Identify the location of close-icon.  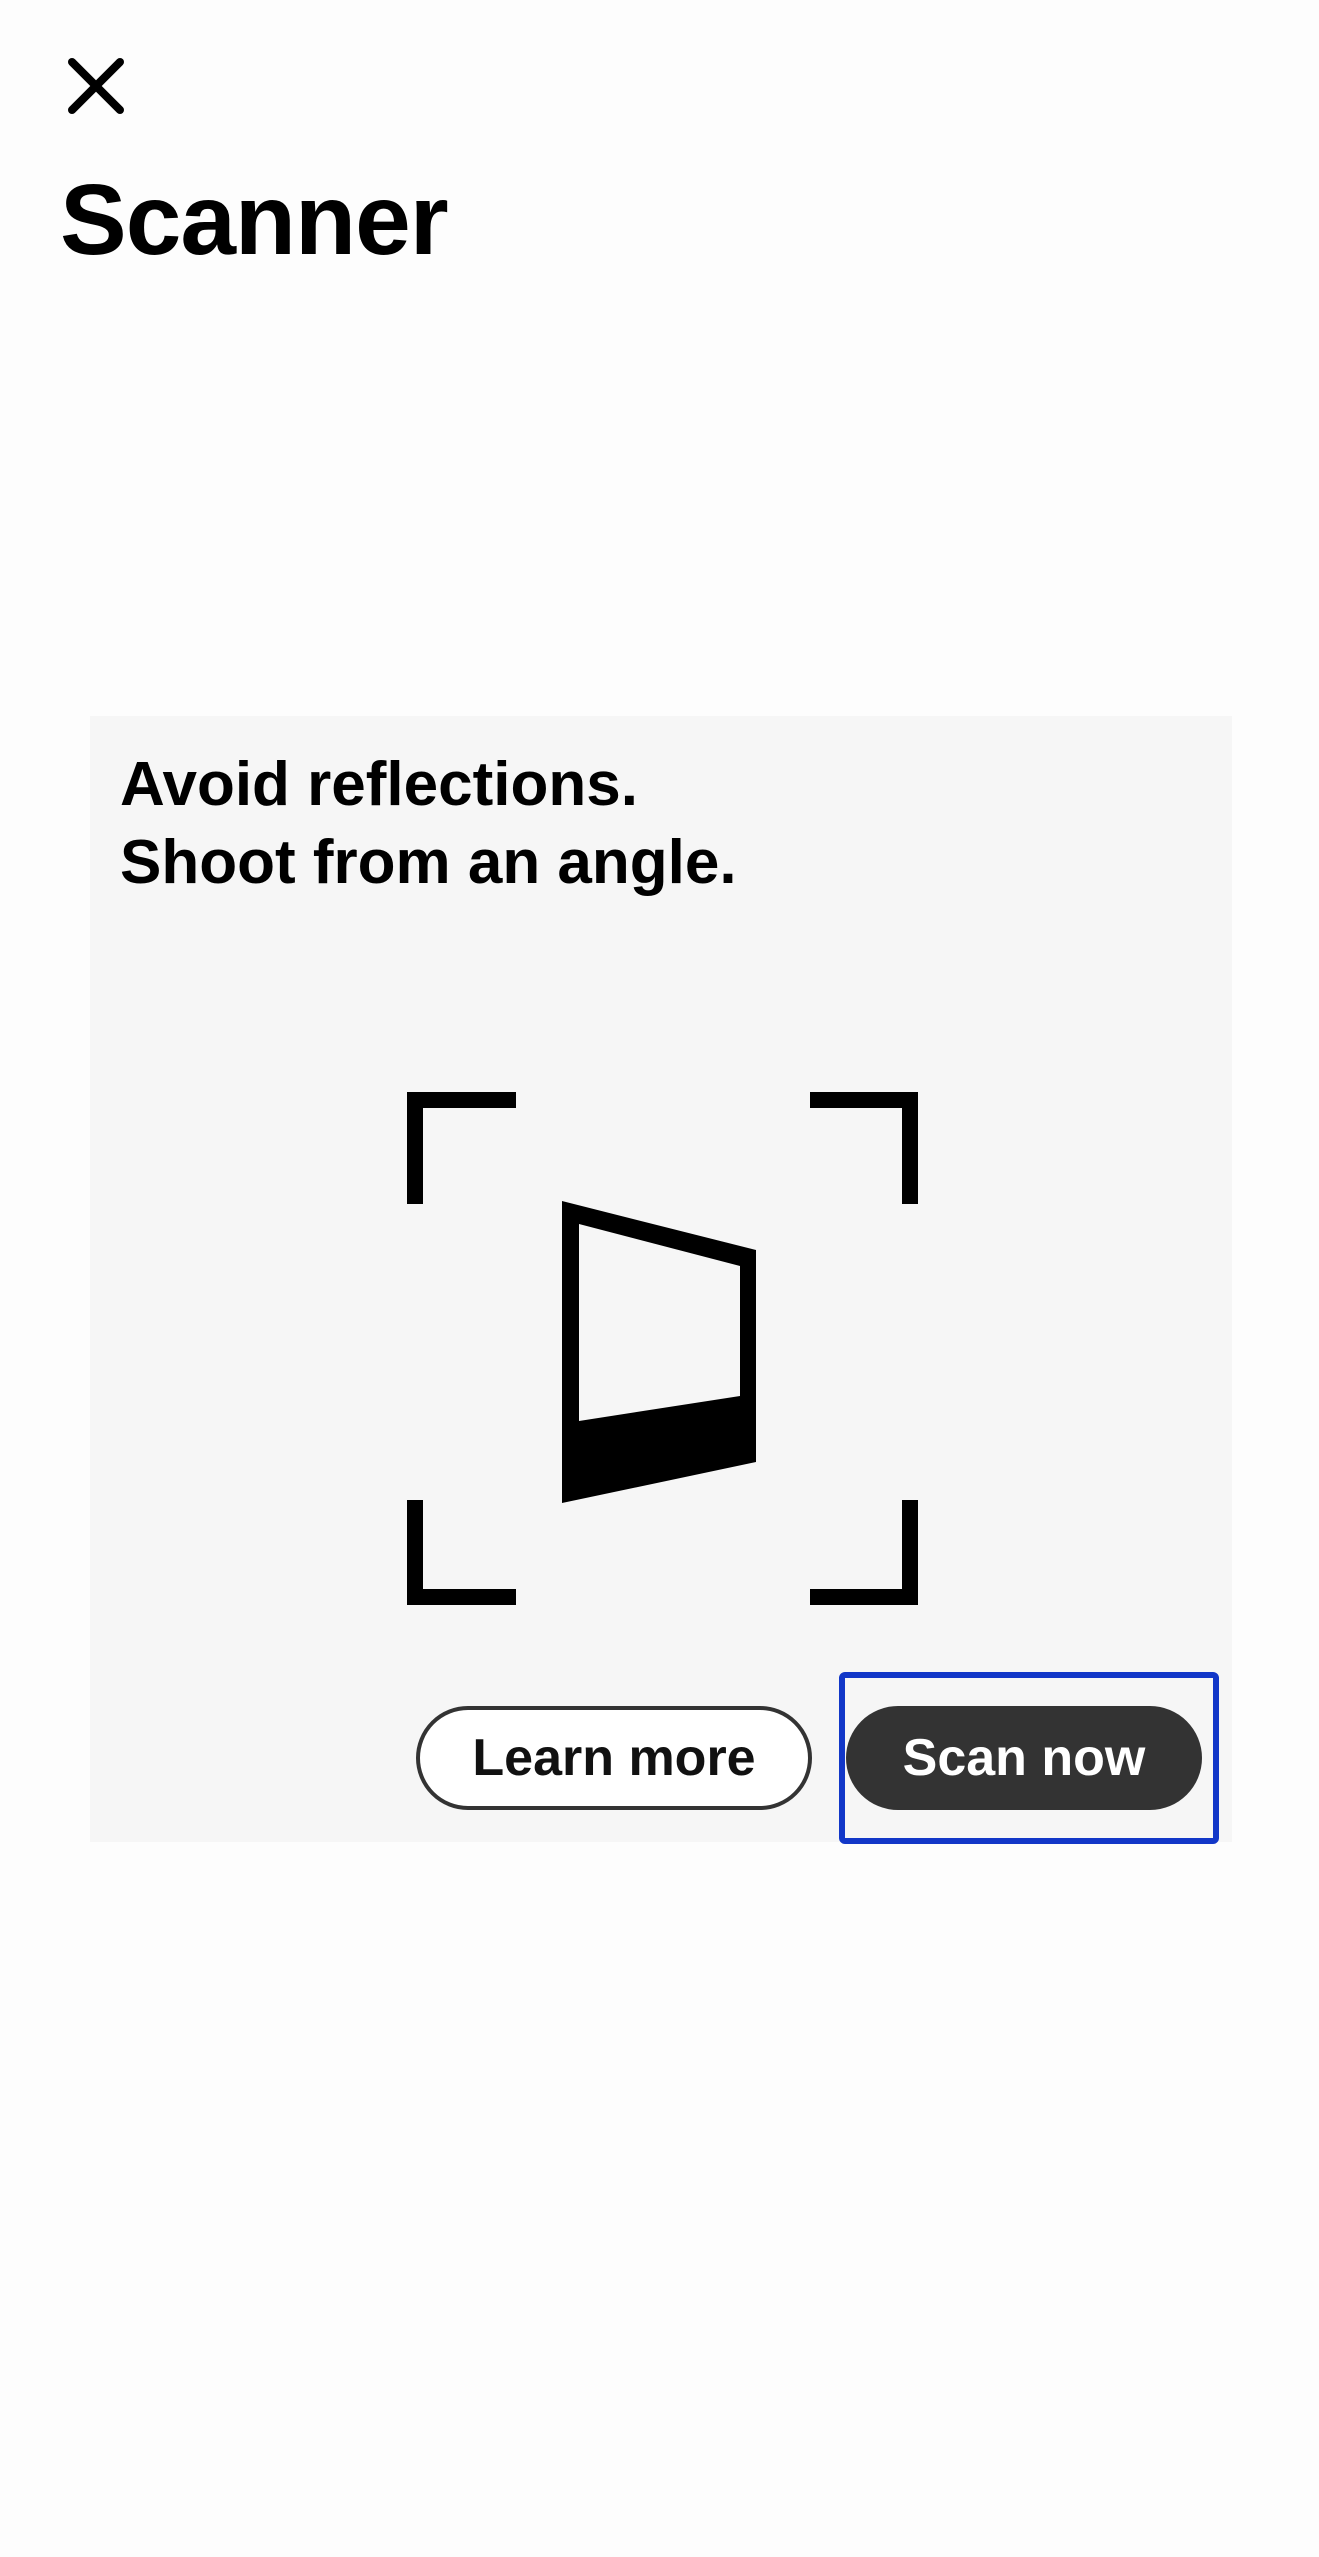
(96, 86).